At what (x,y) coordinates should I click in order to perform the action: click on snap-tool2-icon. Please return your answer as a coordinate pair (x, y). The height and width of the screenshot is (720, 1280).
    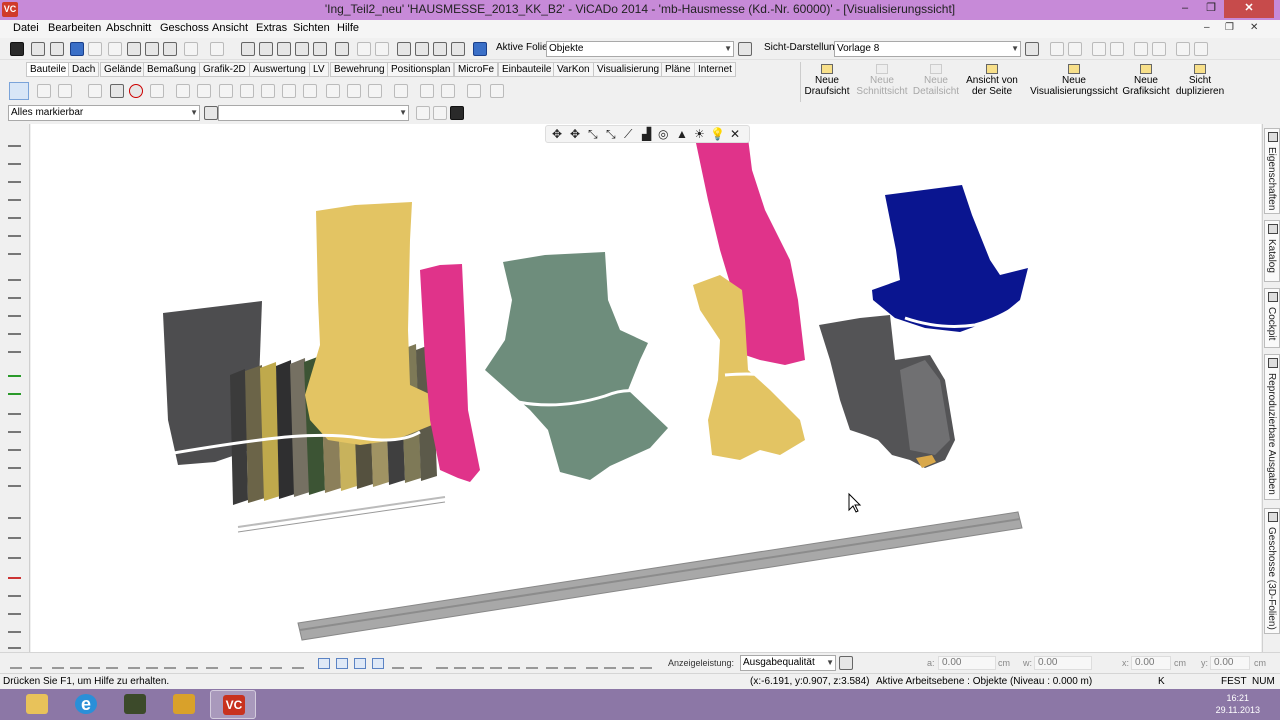
    Looking at the image, I should click on (36, 663).